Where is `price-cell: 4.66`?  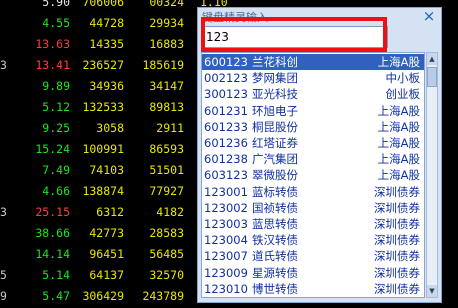
price-cell: 4.66 is located at coordinates (56, 191).